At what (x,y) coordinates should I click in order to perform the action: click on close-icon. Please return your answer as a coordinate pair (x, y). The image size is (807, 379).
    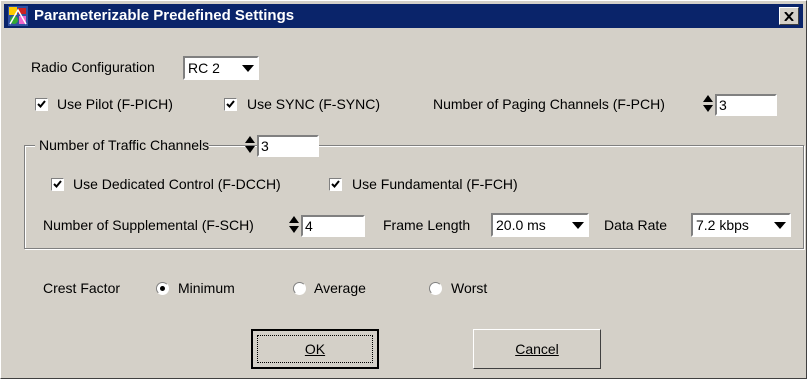
    Looking at the image, I should click on (789, 16).